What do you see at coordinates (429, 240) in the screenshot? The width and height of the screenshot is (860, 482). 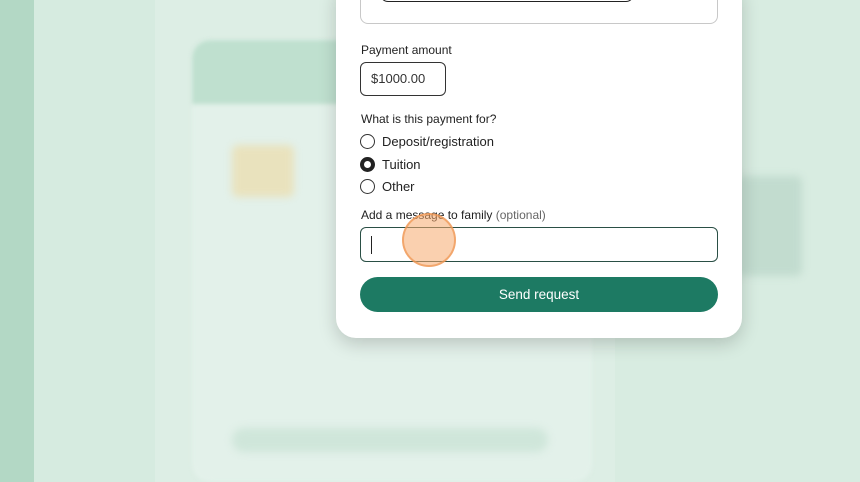 I see `click-indicator` at bounding box center [429, 240].